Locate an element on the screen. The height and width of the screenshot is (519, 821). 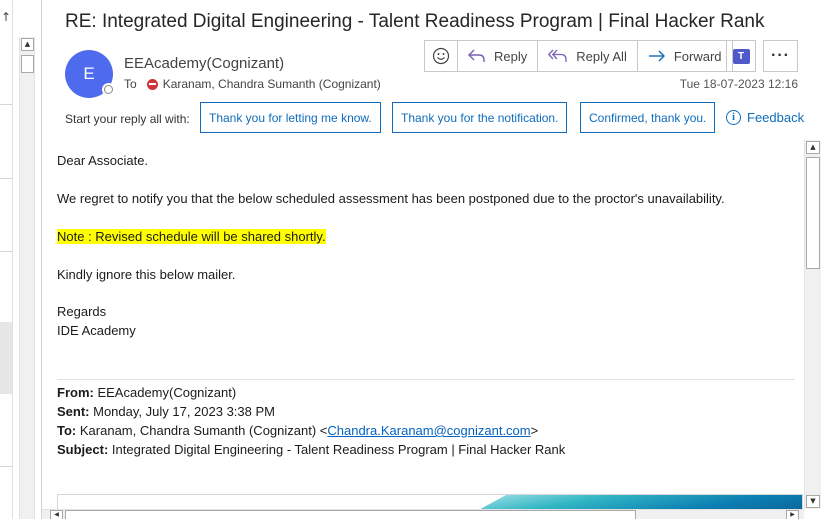
sent-value: Monday, July 17, 2023 3:38 PM is located at coordinates (184, 411).